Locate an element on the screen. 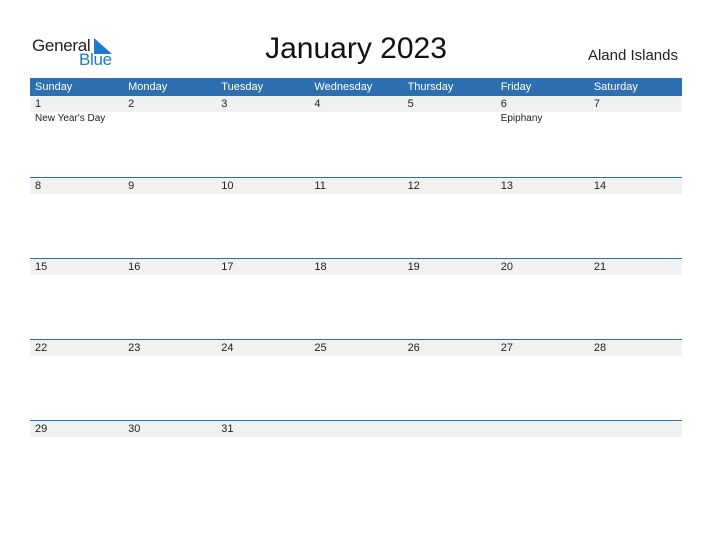 This screenshot has width=712, height=550. weekday-header: Monday is located at coordinates (148, 87).